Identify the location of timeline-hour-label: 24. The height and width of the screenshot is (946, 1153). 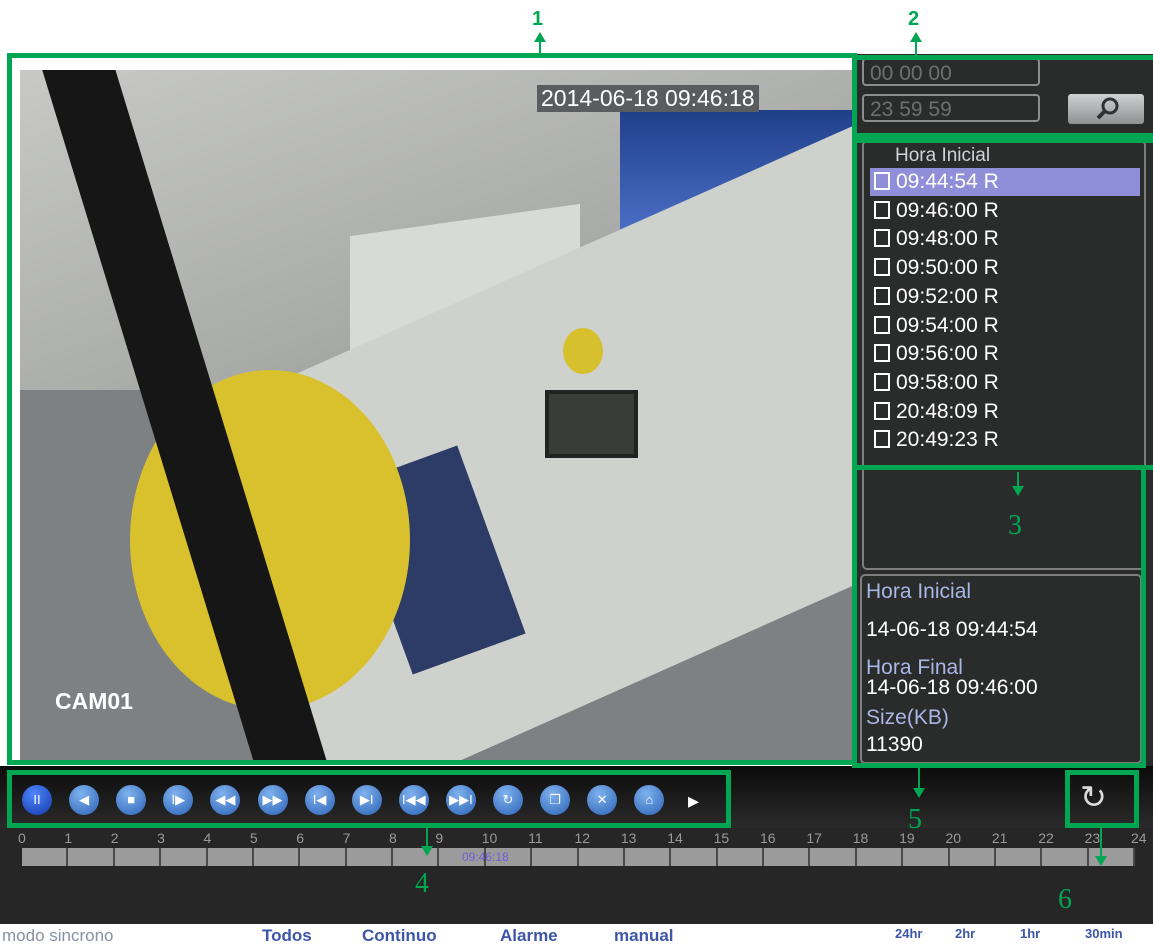
(1139, 838).